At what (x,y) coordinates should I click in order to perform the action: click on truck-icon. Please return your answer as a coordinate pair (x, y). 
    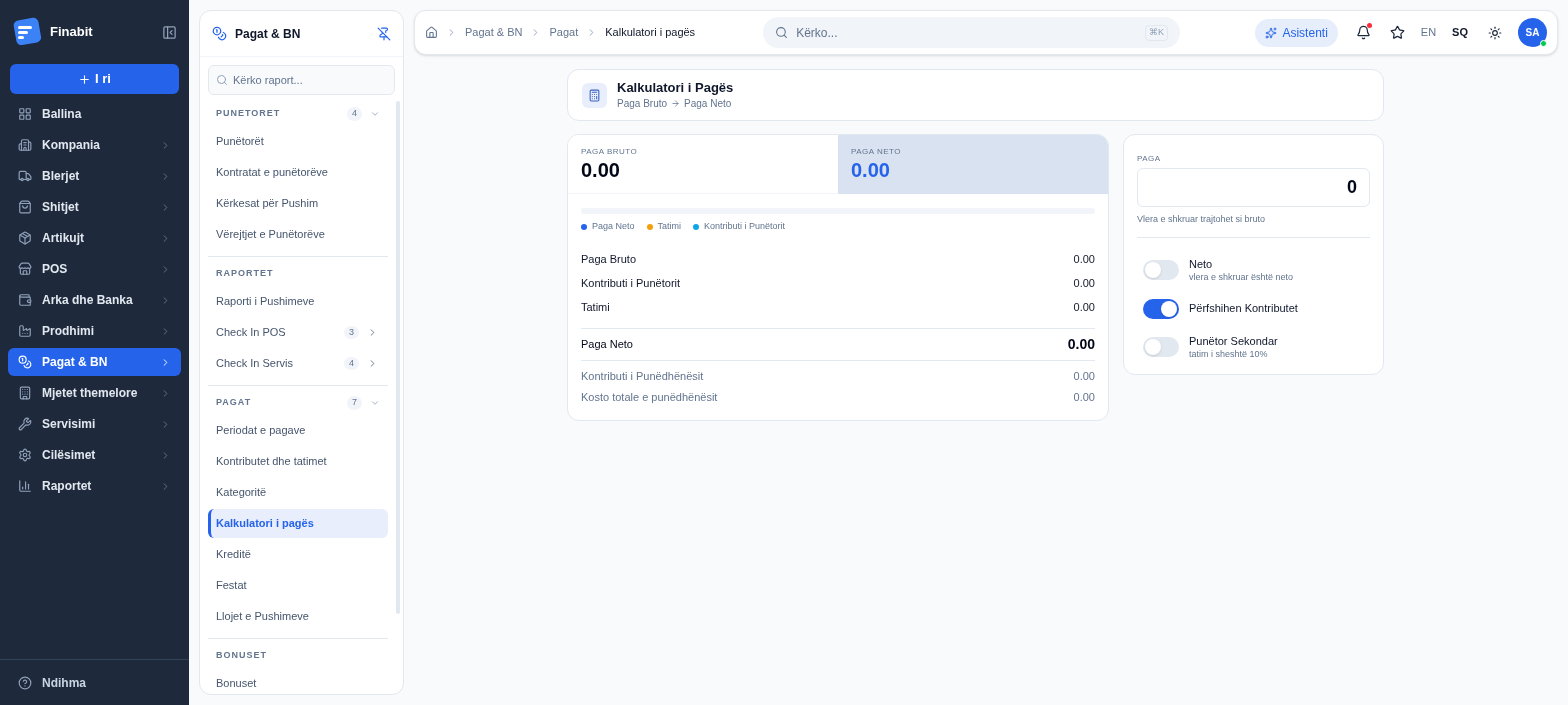
    Looking at the image, I should click on (25, 176).